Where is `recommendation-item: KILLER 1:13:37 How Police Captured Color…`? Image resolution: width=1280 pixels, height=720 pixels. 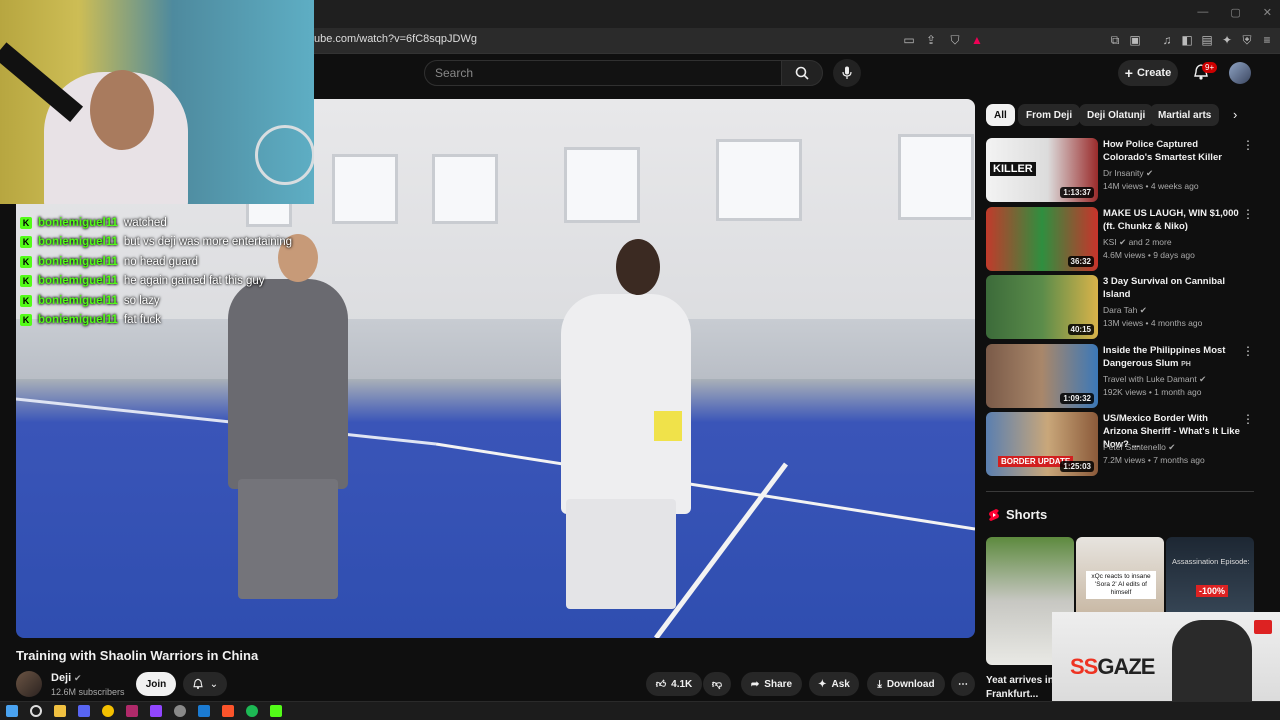
recommendation-item: KILLER 1:13:37 How Police Captured Color… is located at coordinates (1121, 170).